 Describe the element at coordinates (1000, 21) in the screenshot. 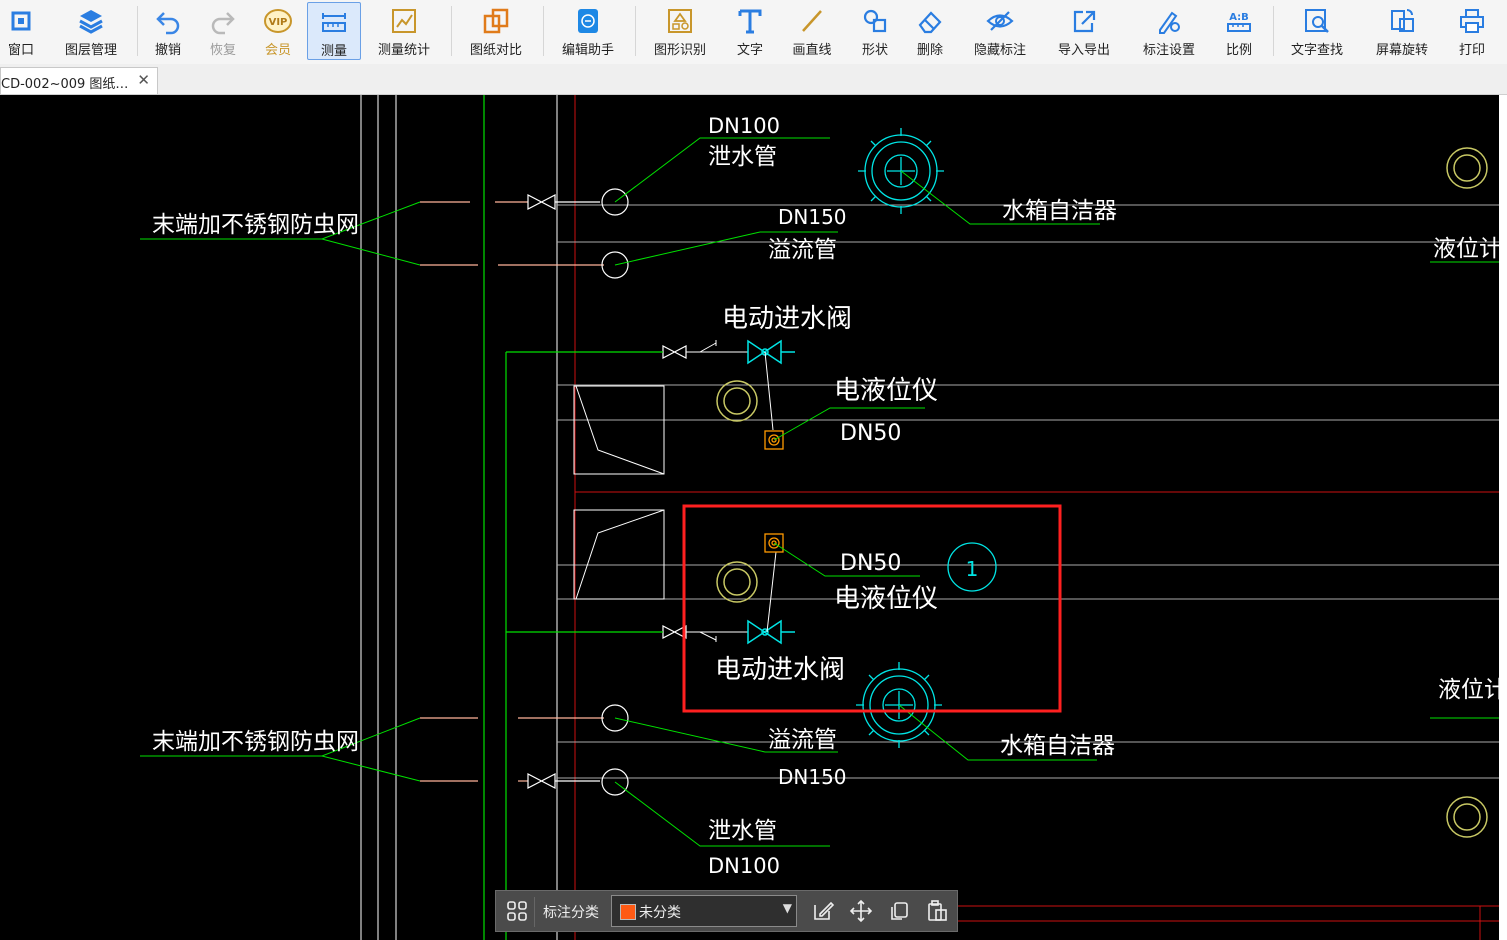

I see `hide-eye-icon` at that location.